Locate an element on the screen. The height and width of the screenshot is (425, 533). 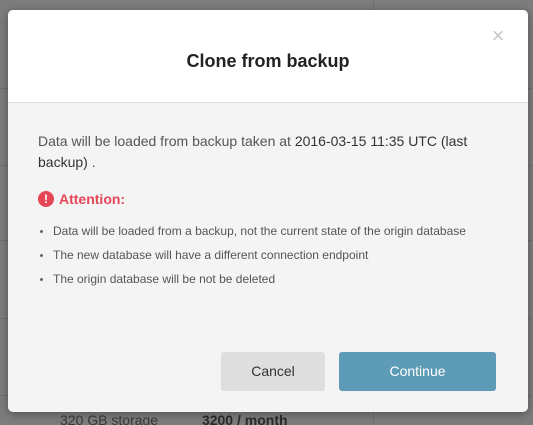
dialog-title: Clone from backup is located at coordinates (268, 61).